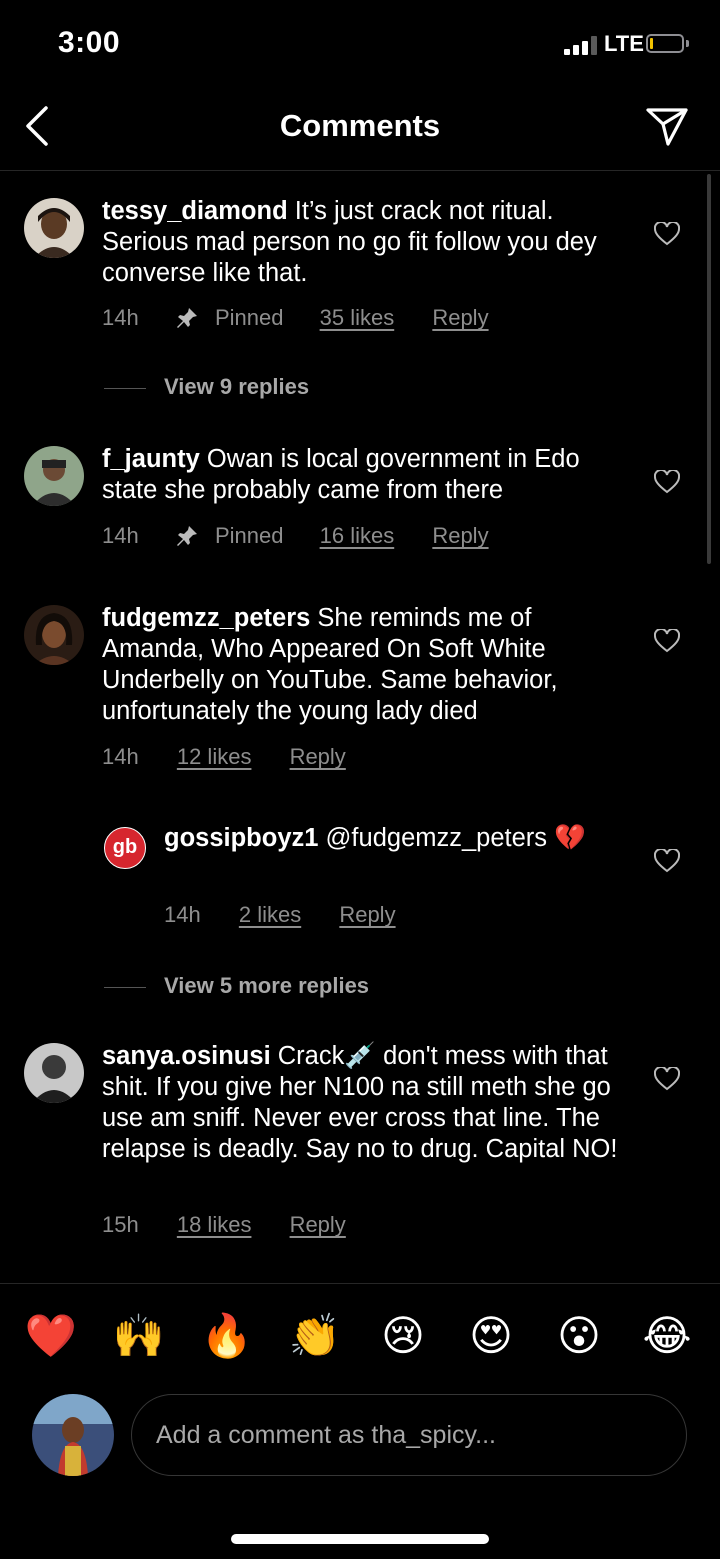  What do you see at coordinates (195, 211) in the screenshot?
I see `comment-username: tessy_diamond` at bounding box center [195, 211].